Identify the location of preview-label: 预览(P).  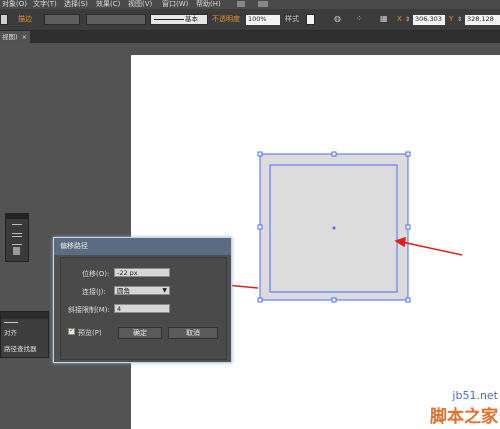
(90, 333).